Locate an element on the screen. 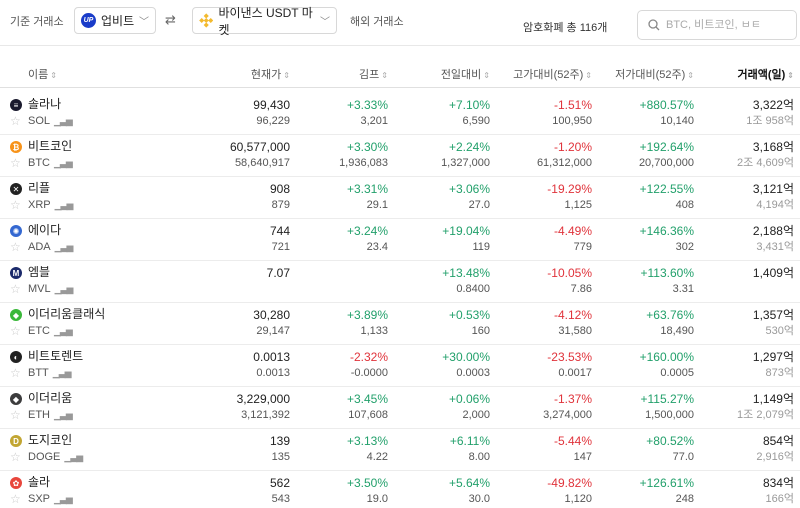 The image size is (800, 508). low52-percent: +160.00% is located at coordinates (666, 357).